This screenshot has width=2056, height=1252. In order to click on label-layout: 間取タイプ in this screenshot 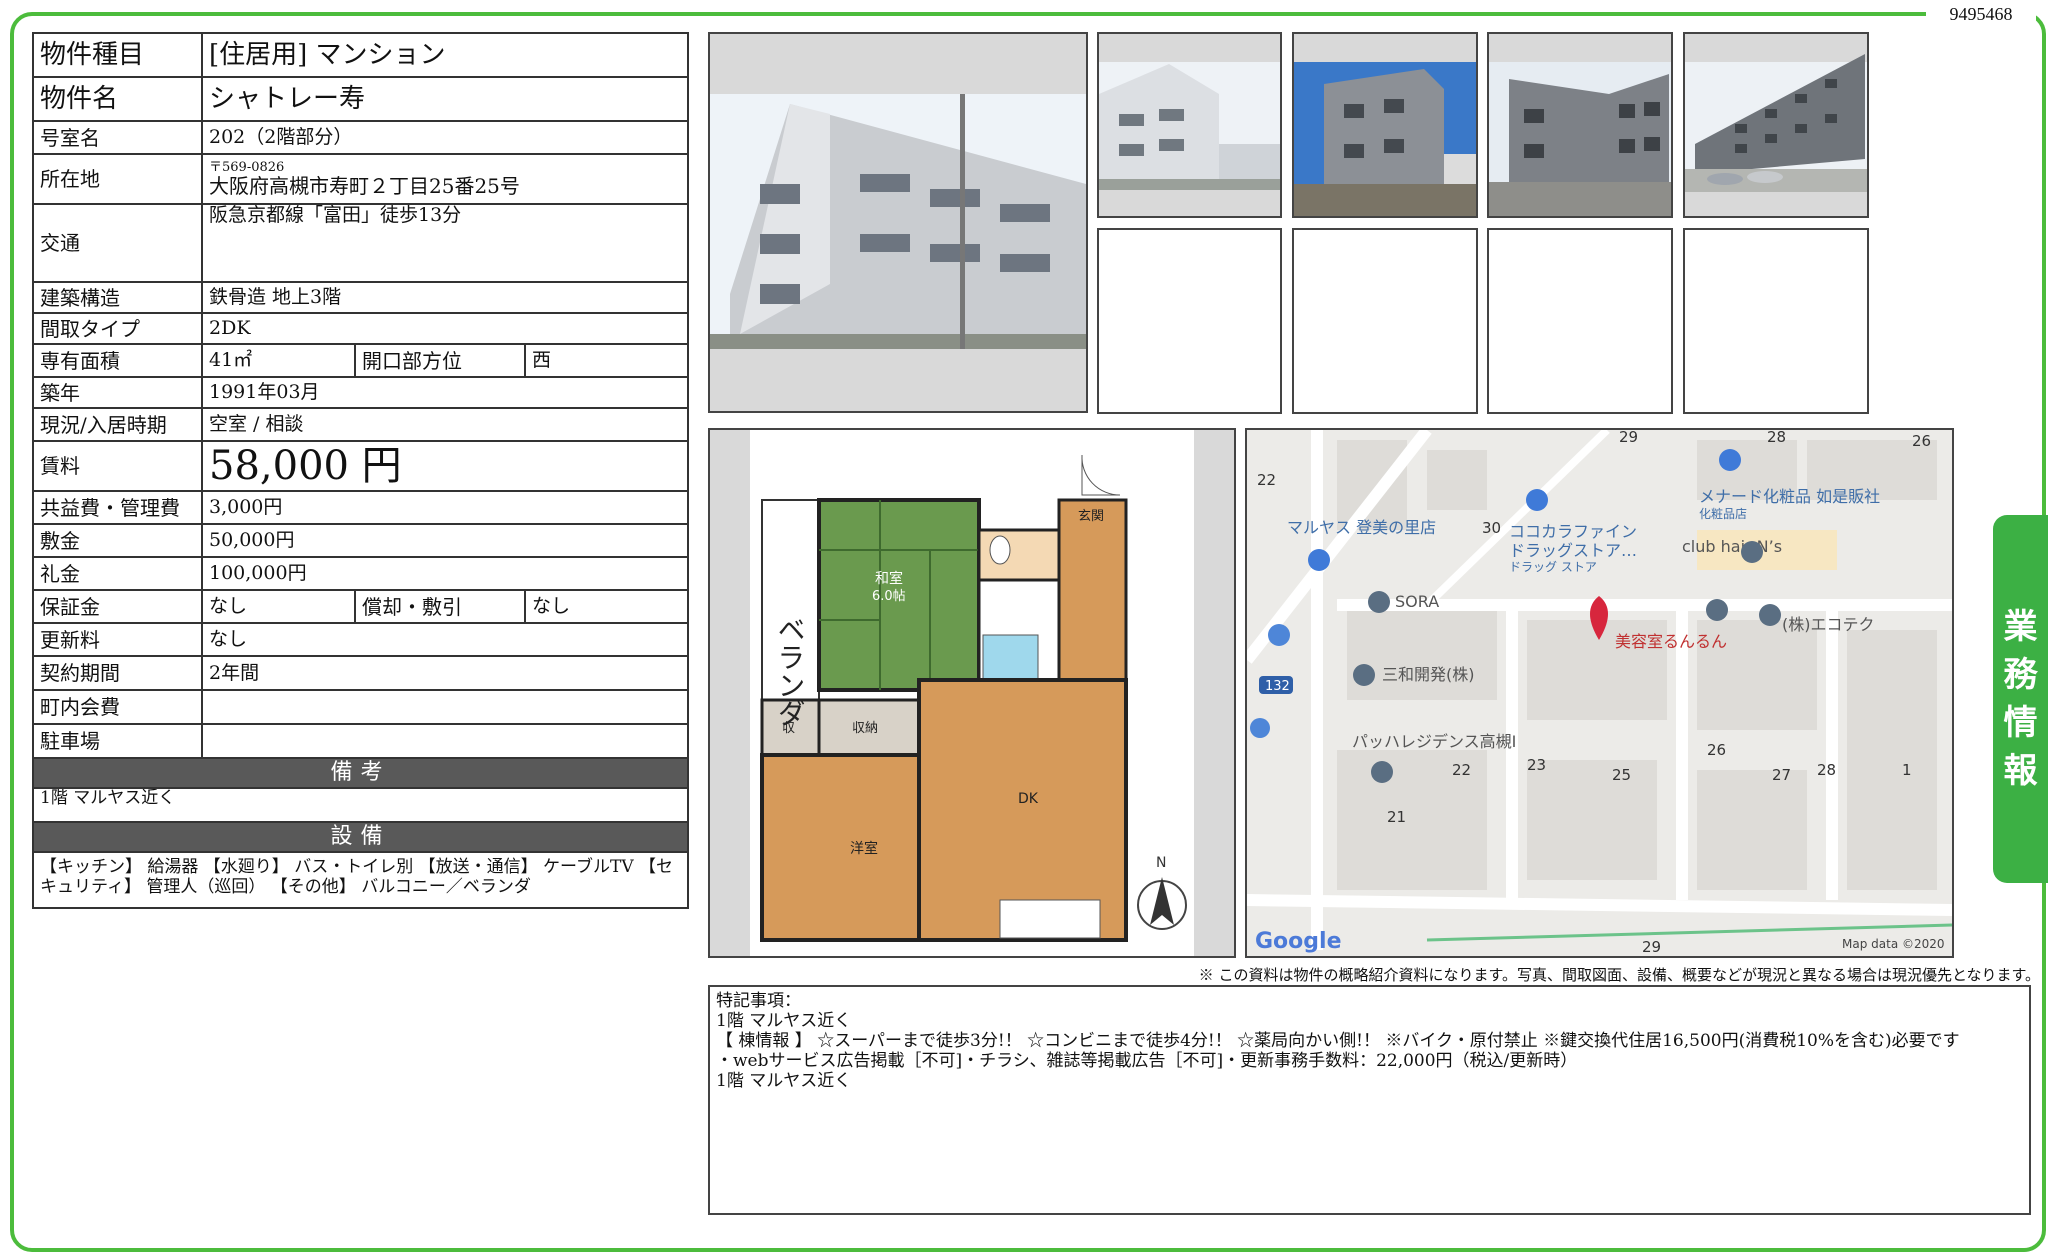, I will do `click(117, 328)`.